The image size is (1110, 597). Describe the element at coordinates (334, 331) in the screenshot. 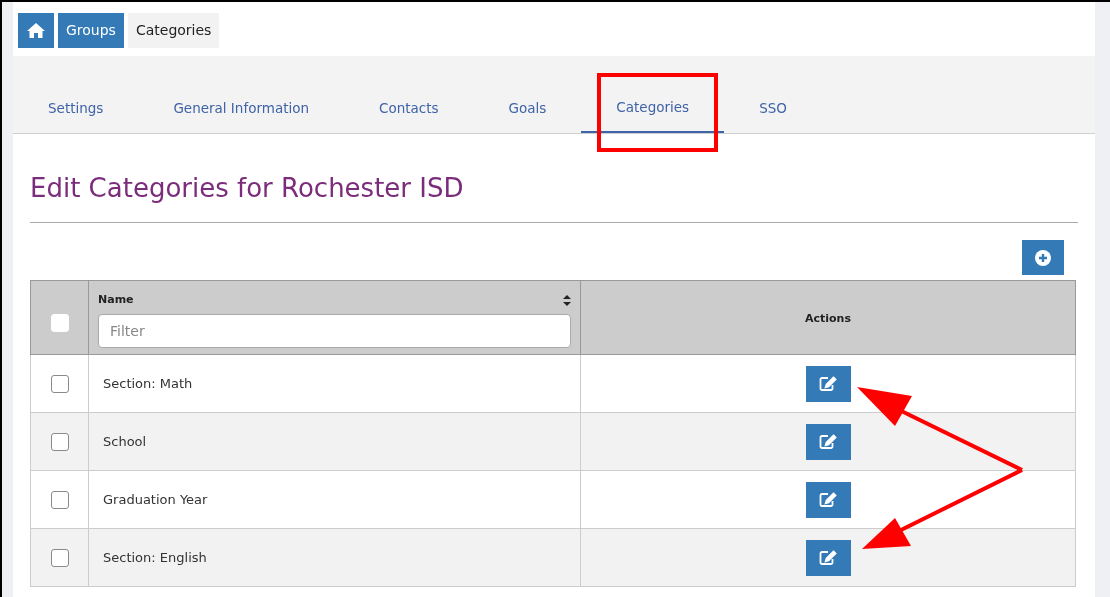

I see `filter-field: Filter` at that location.